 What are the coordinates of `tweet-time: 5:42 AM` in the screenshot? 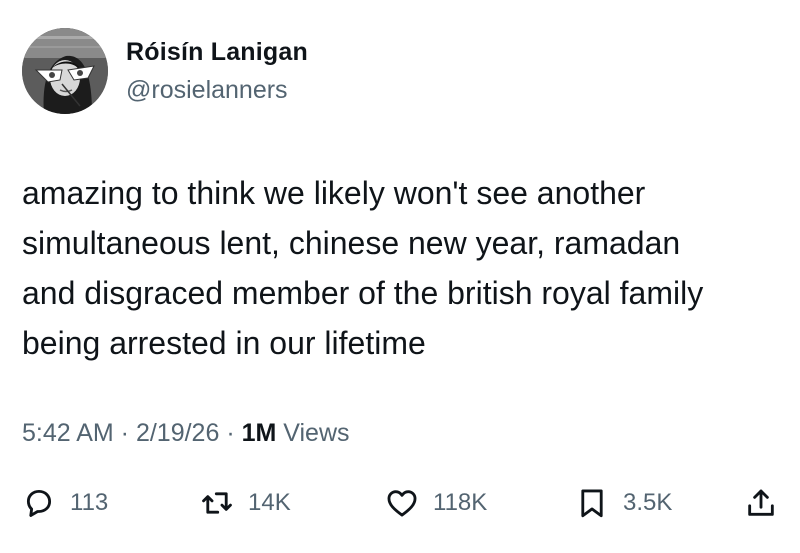 It's located at (68, 433).